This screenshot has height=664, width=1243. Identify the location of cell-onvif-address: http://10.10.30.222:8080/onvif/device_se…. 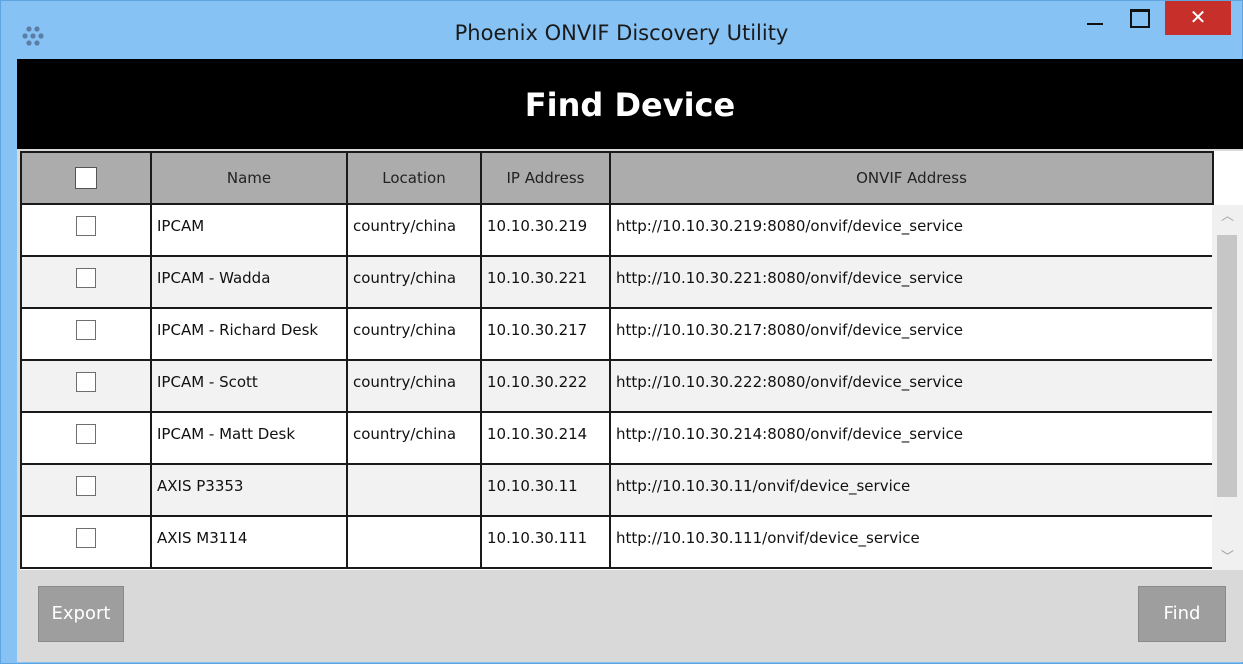
(911, 386).